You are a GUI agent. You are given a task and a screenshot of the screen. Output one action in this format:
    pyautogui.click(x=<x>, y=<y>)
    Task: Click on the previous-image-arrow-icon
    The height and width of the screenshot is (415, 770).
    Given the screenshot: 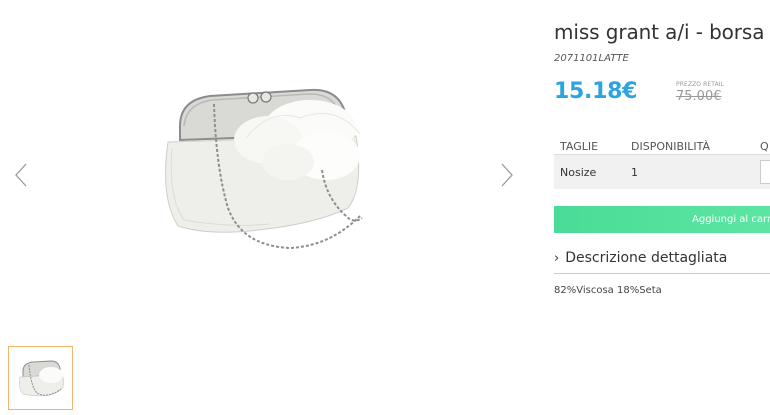 What is the action you would take?
    pyautogui.click(x=22, y=175)
    